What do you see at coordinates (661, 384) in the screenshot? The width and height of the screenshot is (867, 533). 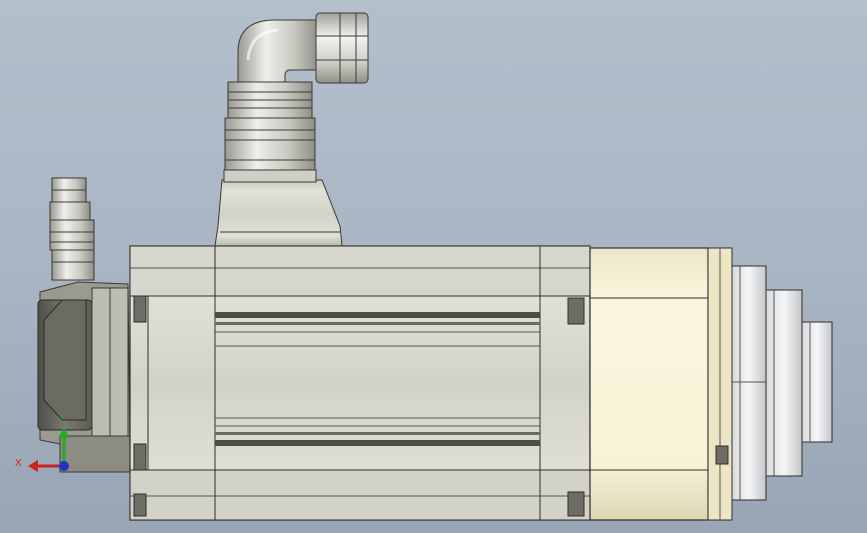 I see `gearbox-housing` at bounding box center [661, 384].